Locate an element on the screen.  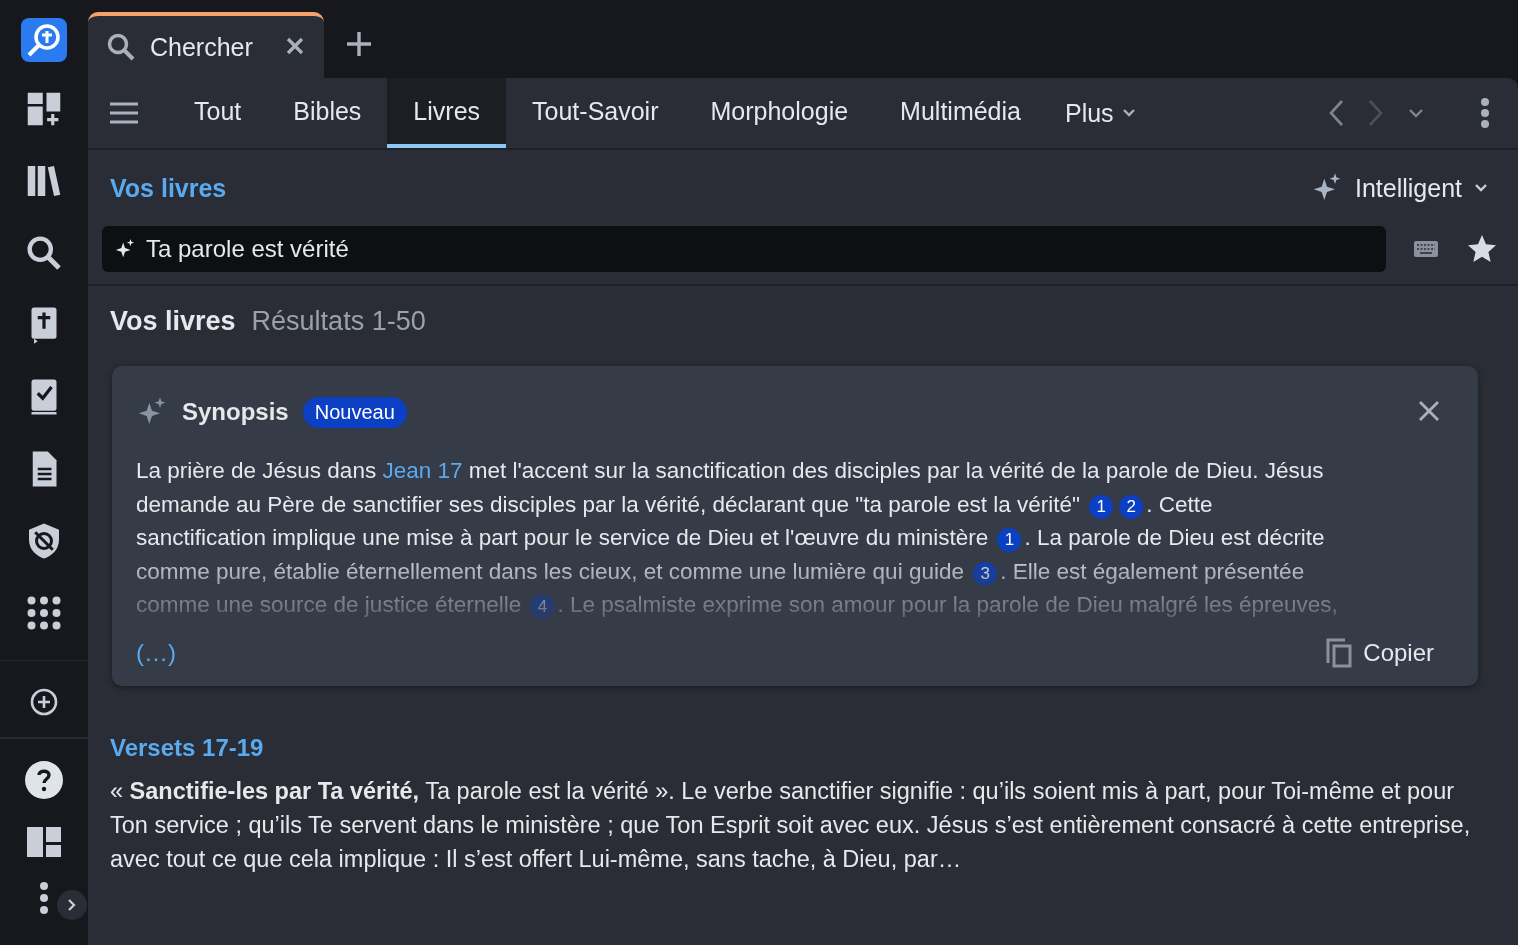
more-menu: Plus is located at coordinates (1100, 113).